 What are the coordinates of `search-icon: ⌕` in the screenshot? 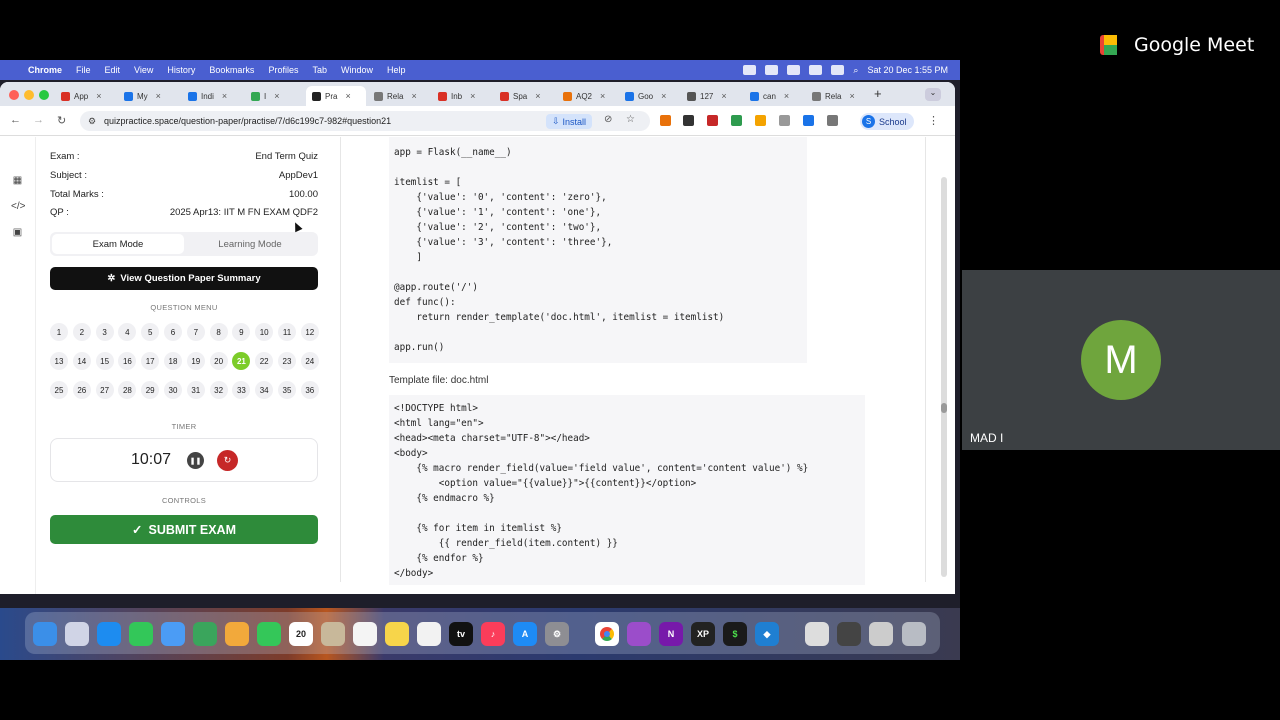 It's located at (855, 70).